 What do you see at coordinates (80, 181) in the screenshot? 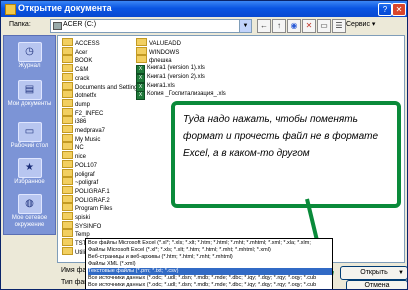
I see `folder-item: ~poligraf` at bounding box center [80, 181].